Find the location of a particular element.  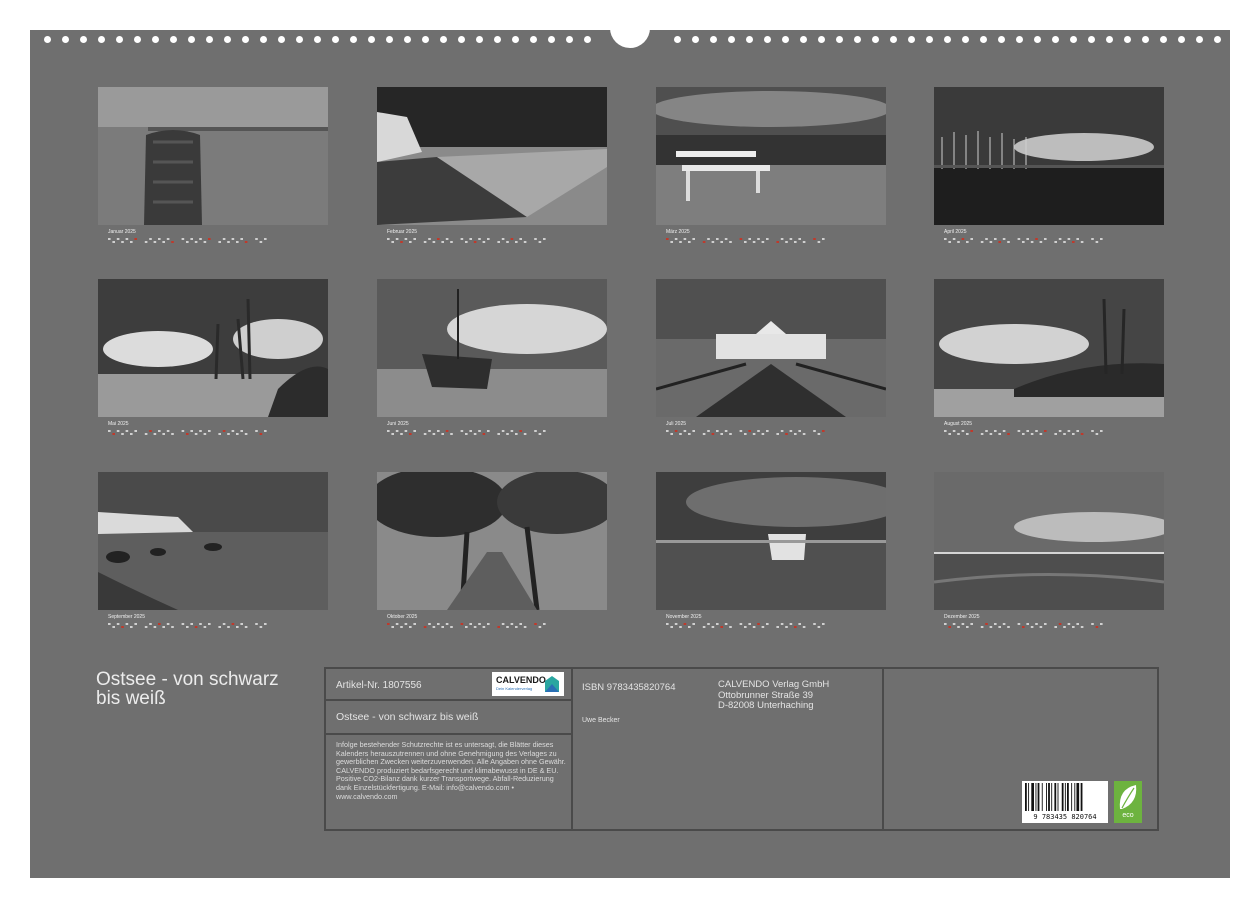

logo-mark-icon is located at coordinates (552, 684).